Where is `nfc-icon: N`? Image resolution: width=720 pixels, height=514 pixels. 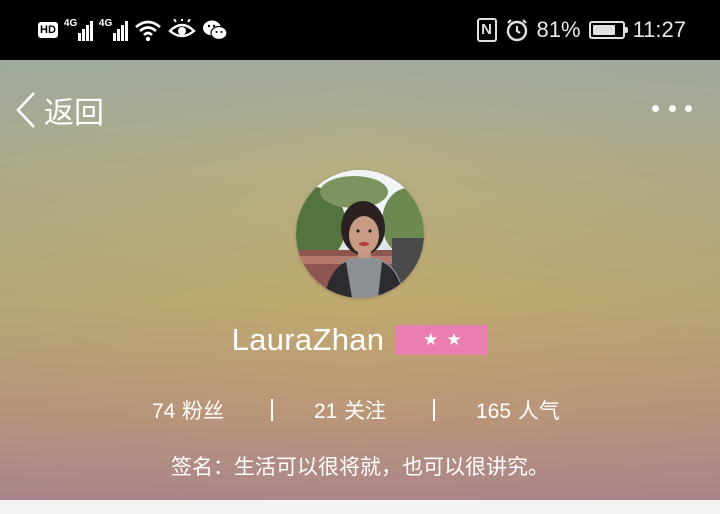 nfc-icon: N is located at coordinates (486, 30).